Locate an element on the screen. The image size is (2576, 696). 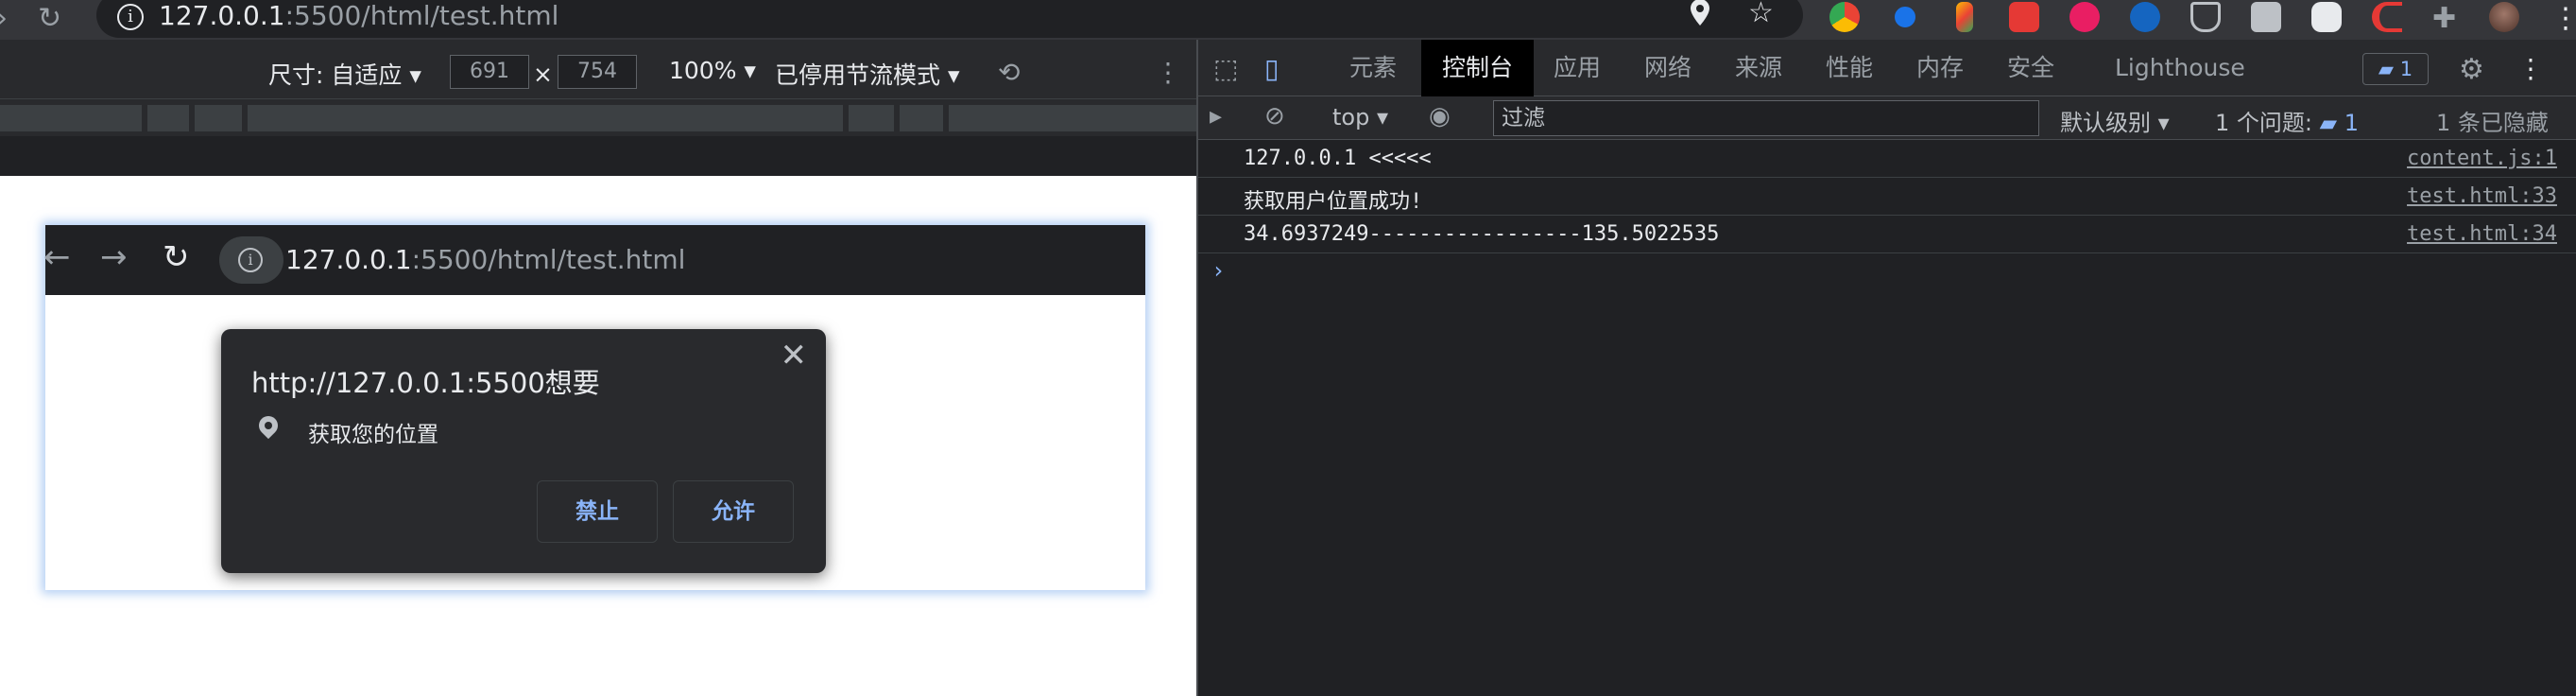
inspect-element-icon: ⬚ is located at coordinates (1225, 68).